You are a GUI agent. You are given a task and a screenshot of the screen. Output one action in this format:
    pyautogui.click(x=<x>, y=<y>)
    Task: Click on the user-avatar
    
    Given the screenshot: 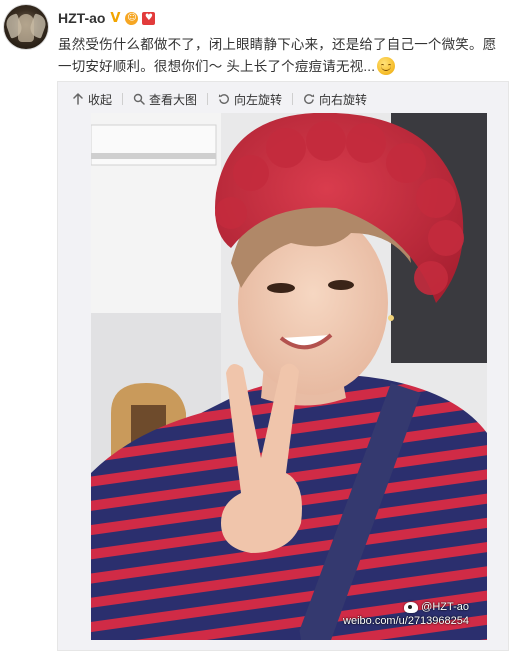 What is the action you would take?
    pyautogui.click(x=26, y=27)
    